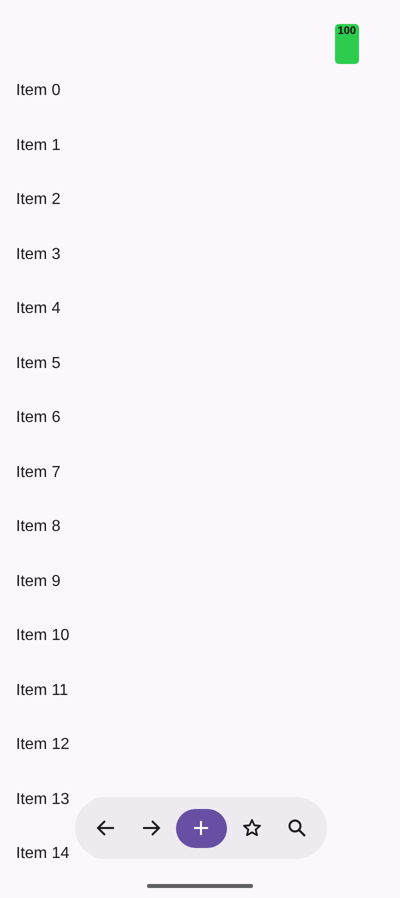 The image size is (400, 898). I want to click on add-button, so click(201, 828).